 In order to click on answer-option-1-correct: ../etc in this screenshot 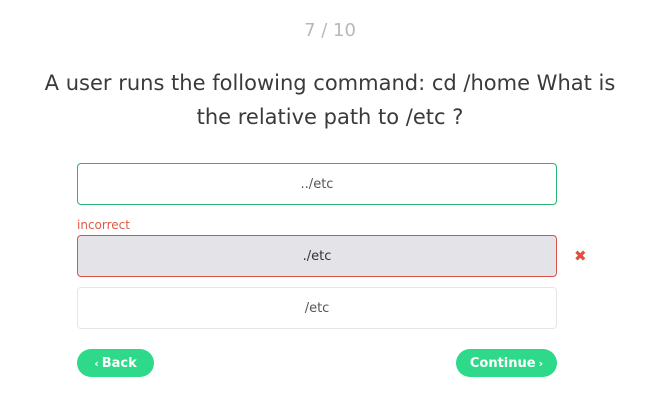, I will do `click(317, 184)`.